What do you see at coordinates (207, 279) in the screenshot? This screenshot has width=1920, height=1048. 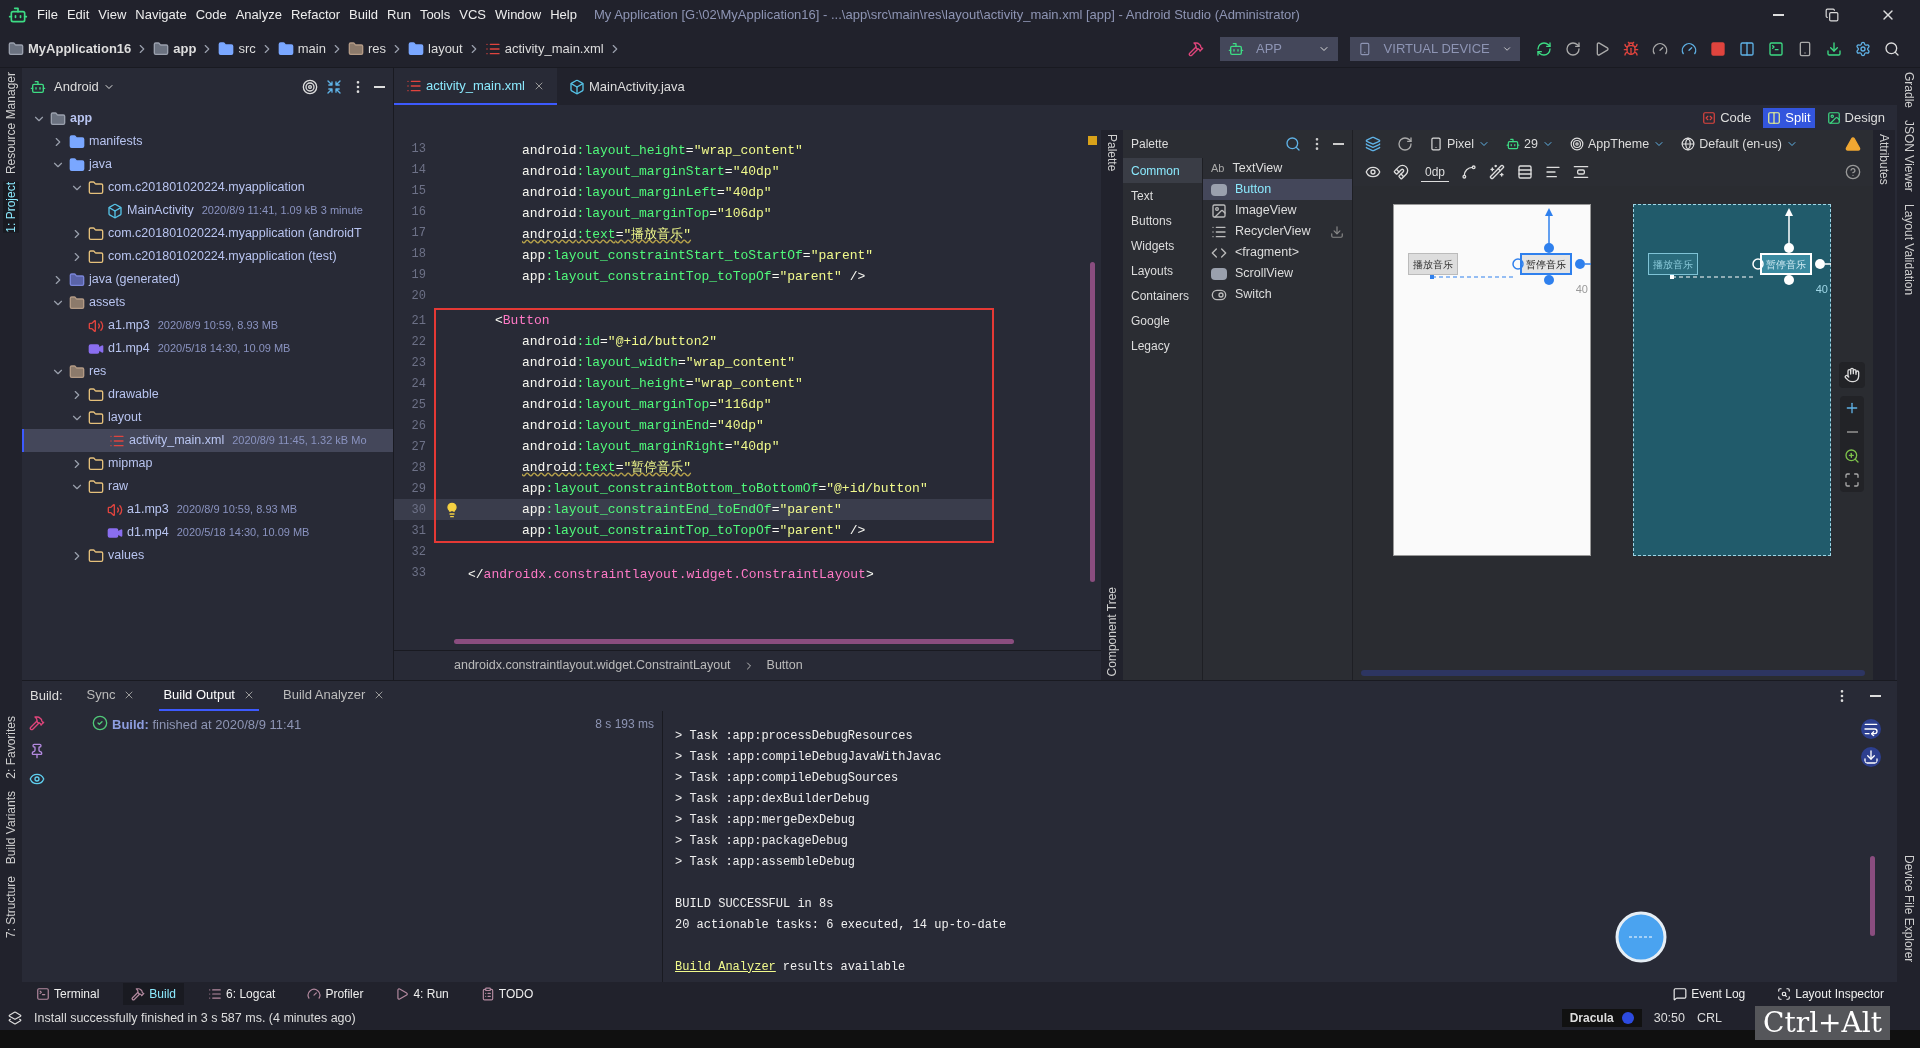 I see `tree-item: java (generated)` at bounding box center [207, 279].